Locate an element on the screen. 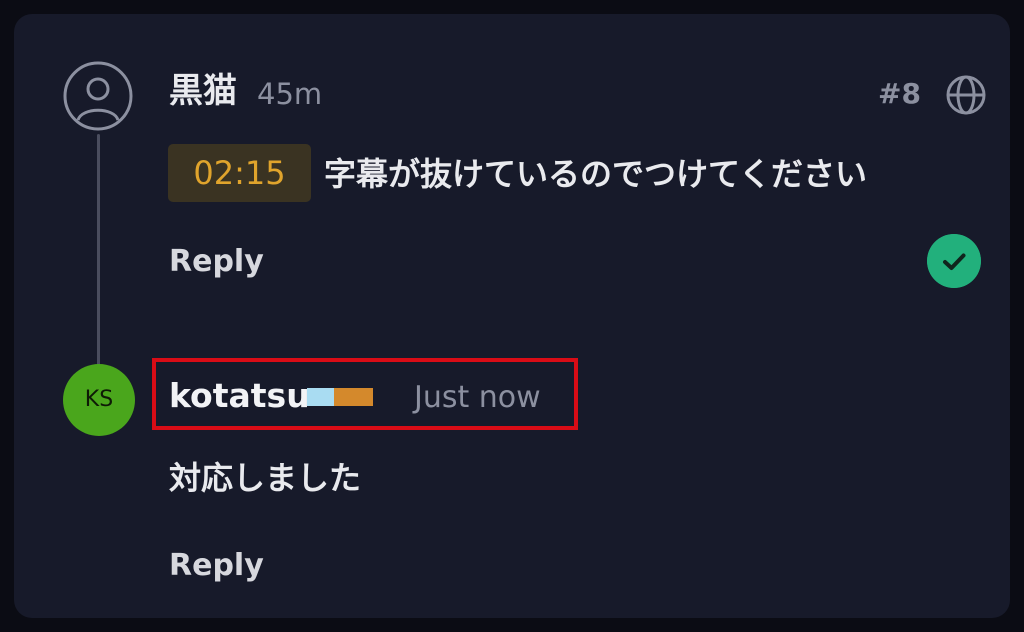 The height and width of the screenshot is (632, 1024). comment-text: 対応しました is located at coordinates (265, 478).